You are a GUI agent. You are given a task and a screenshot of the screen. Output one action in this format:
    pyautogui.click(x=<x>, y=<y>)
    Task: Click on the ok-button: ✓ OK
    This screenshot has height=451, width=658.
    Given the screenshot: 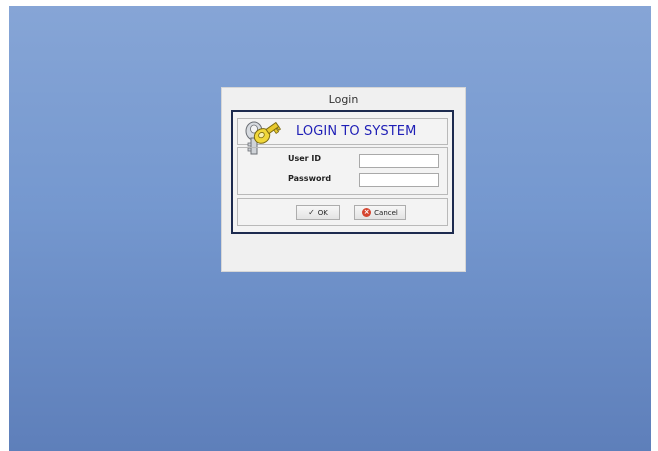 What is the action you would take?
    pyautogui.click(x=318, y=212)
    